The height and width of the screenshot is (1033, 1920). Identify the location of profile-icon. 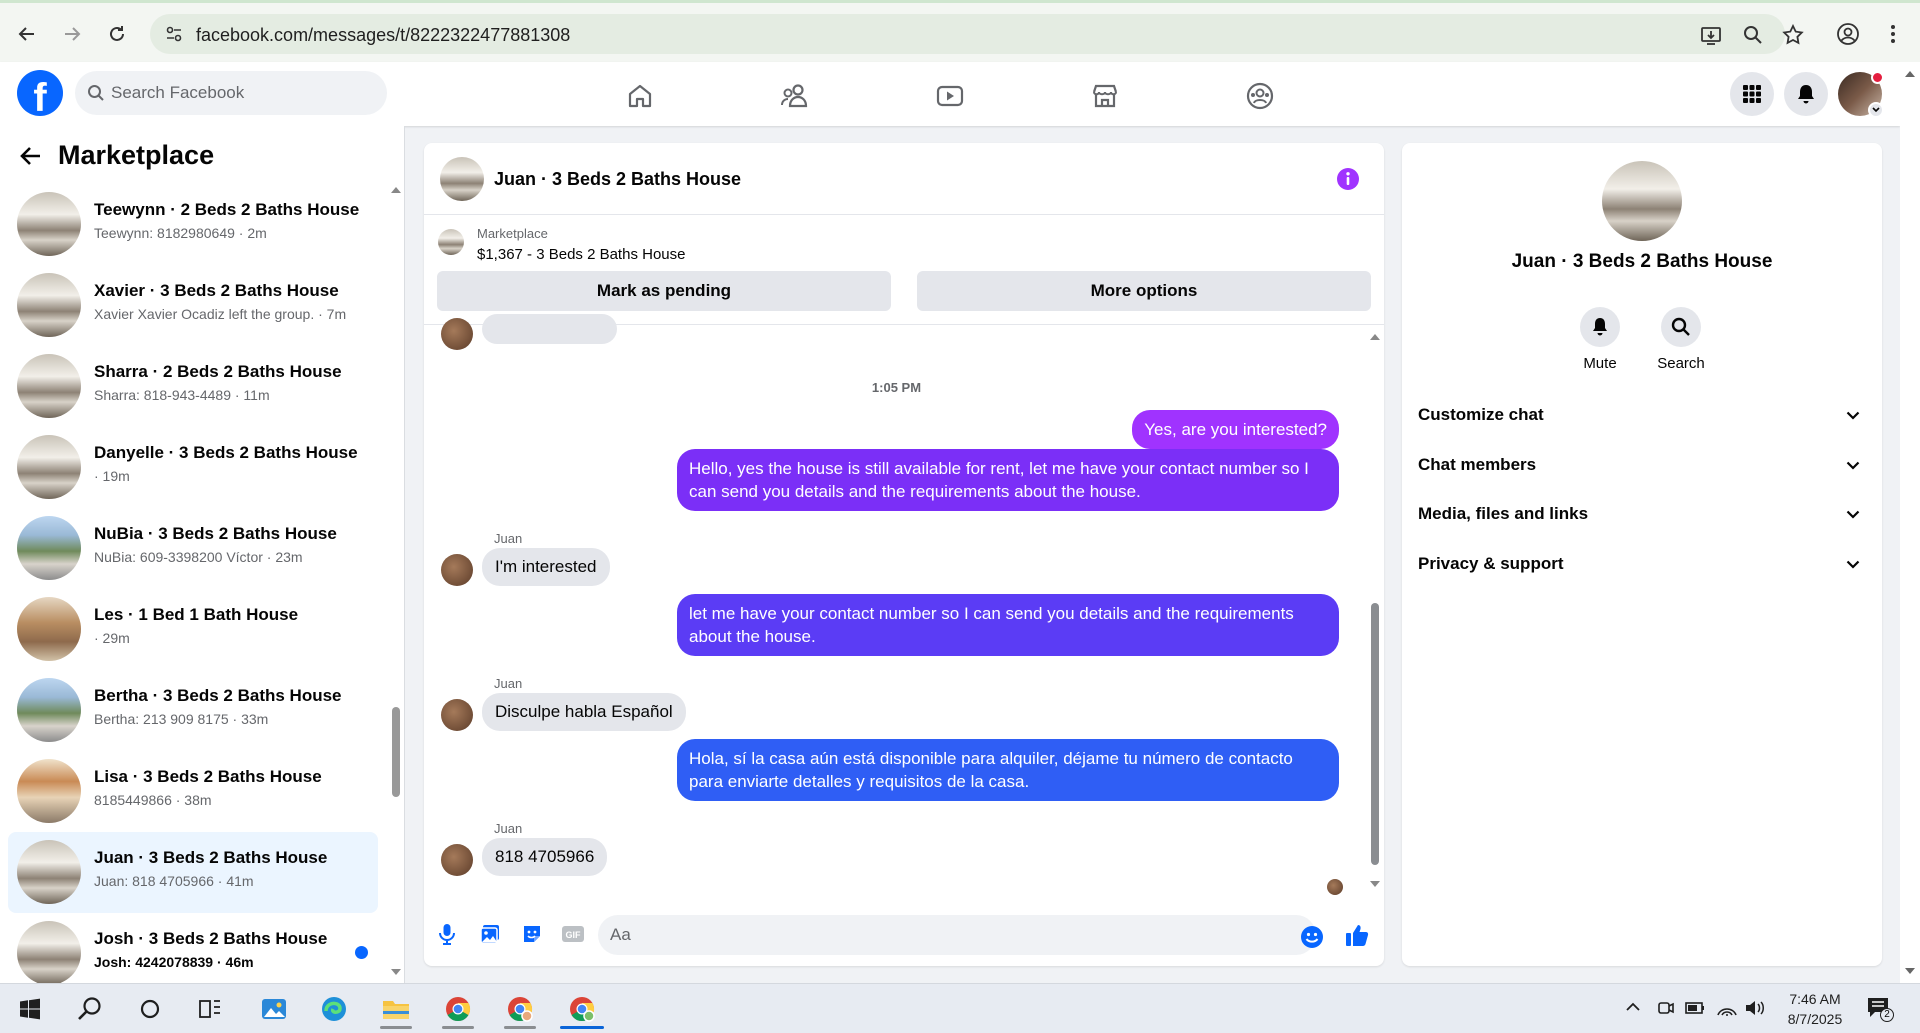
(1848, 34).